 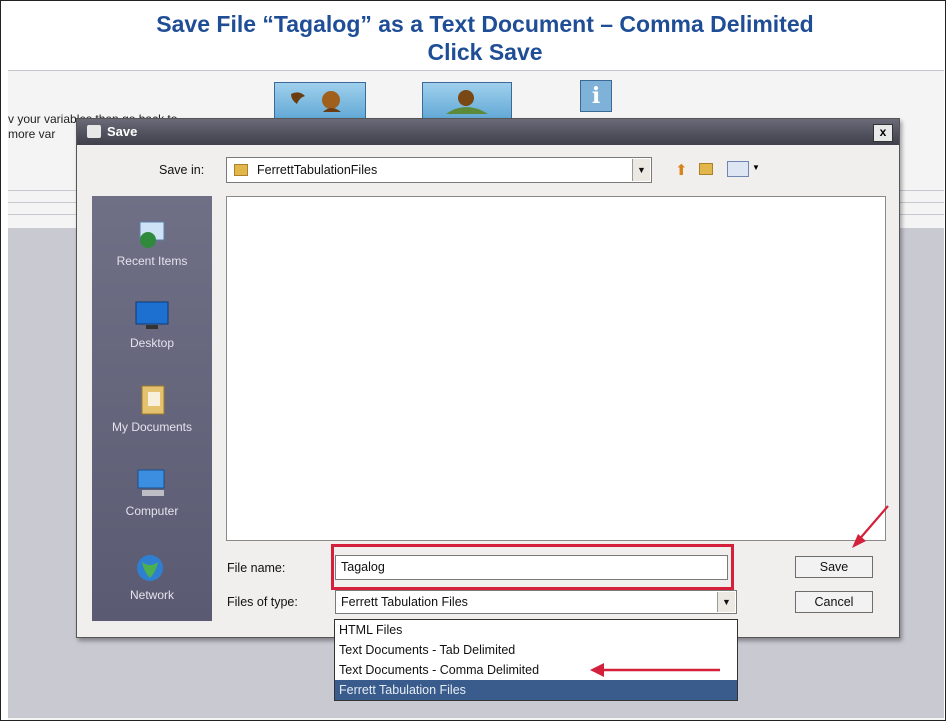 I want to click on annotation-arrow-comma-delimited, so click(x=655, y=670).